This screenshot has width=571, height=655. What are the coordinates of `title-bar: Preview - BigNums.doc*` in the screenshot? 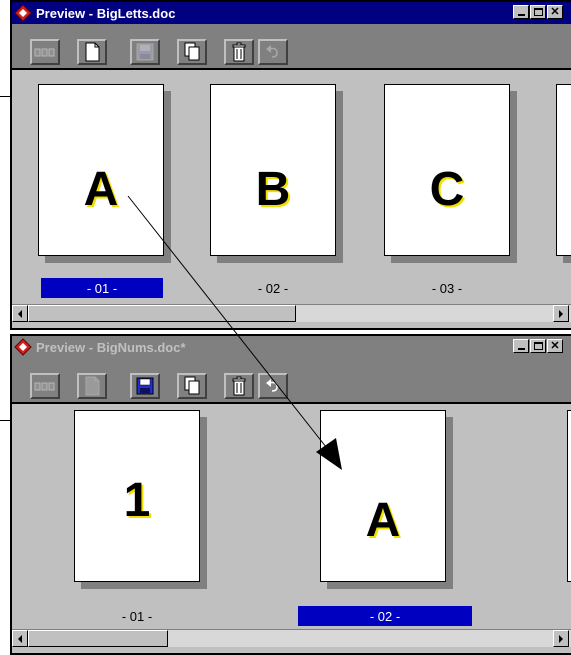 It's located at (291, 347).